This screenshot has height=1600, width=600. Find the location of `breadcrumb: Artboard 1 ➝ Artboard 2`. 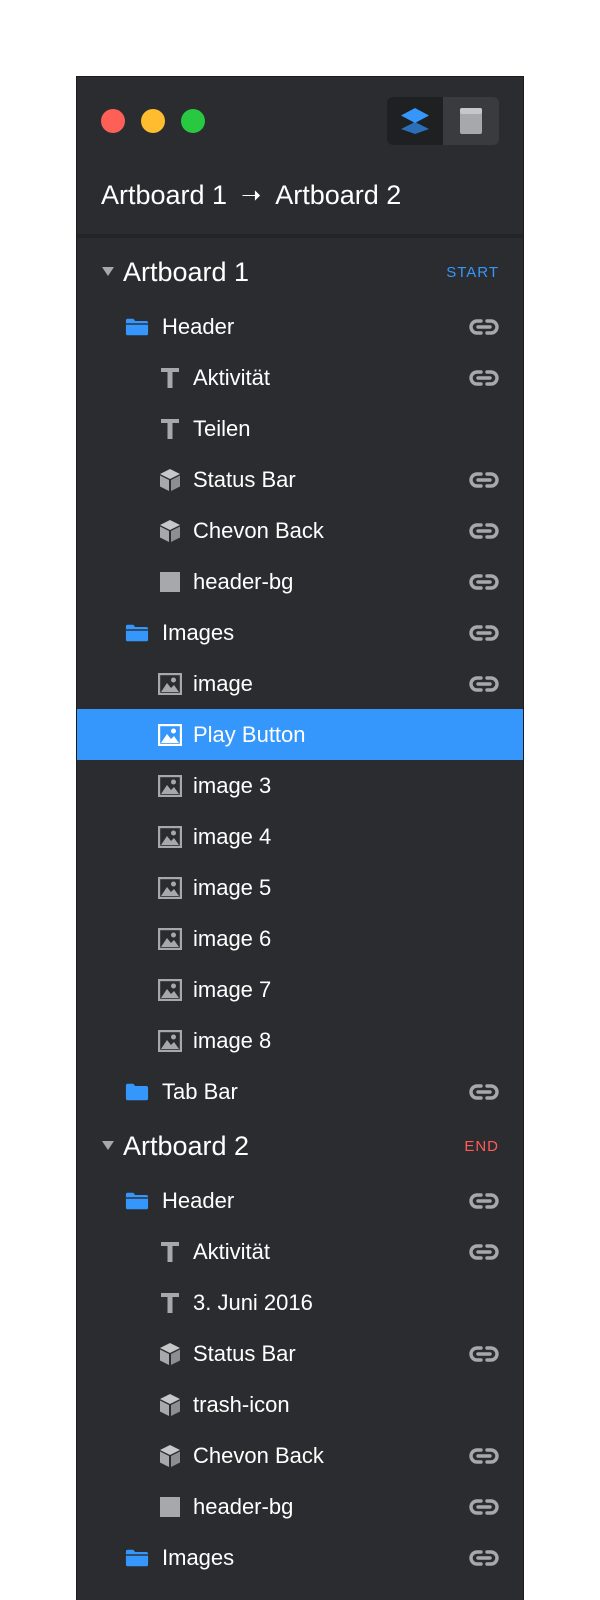

breadcrumb: Artboard 1 ➝ Artboard 2 is located at coordinates (251, 195).